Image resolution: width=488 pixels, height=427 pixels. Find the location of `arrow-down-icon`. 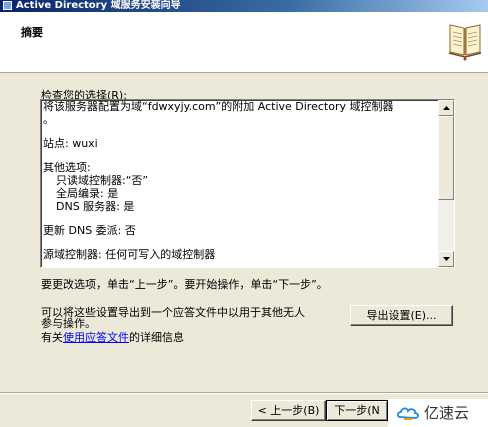

arrow-down-icon is located at coordinates (446, 259).